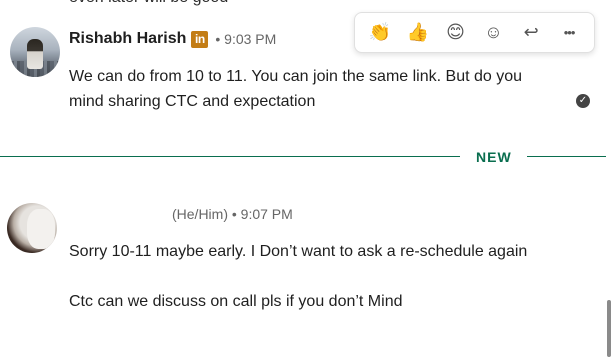  Describe the element at coordinates (474, 32) in the screenshot. I see `reaction-toolbar: 👏 👍 😊 ☺ ↩ •••` at that location.